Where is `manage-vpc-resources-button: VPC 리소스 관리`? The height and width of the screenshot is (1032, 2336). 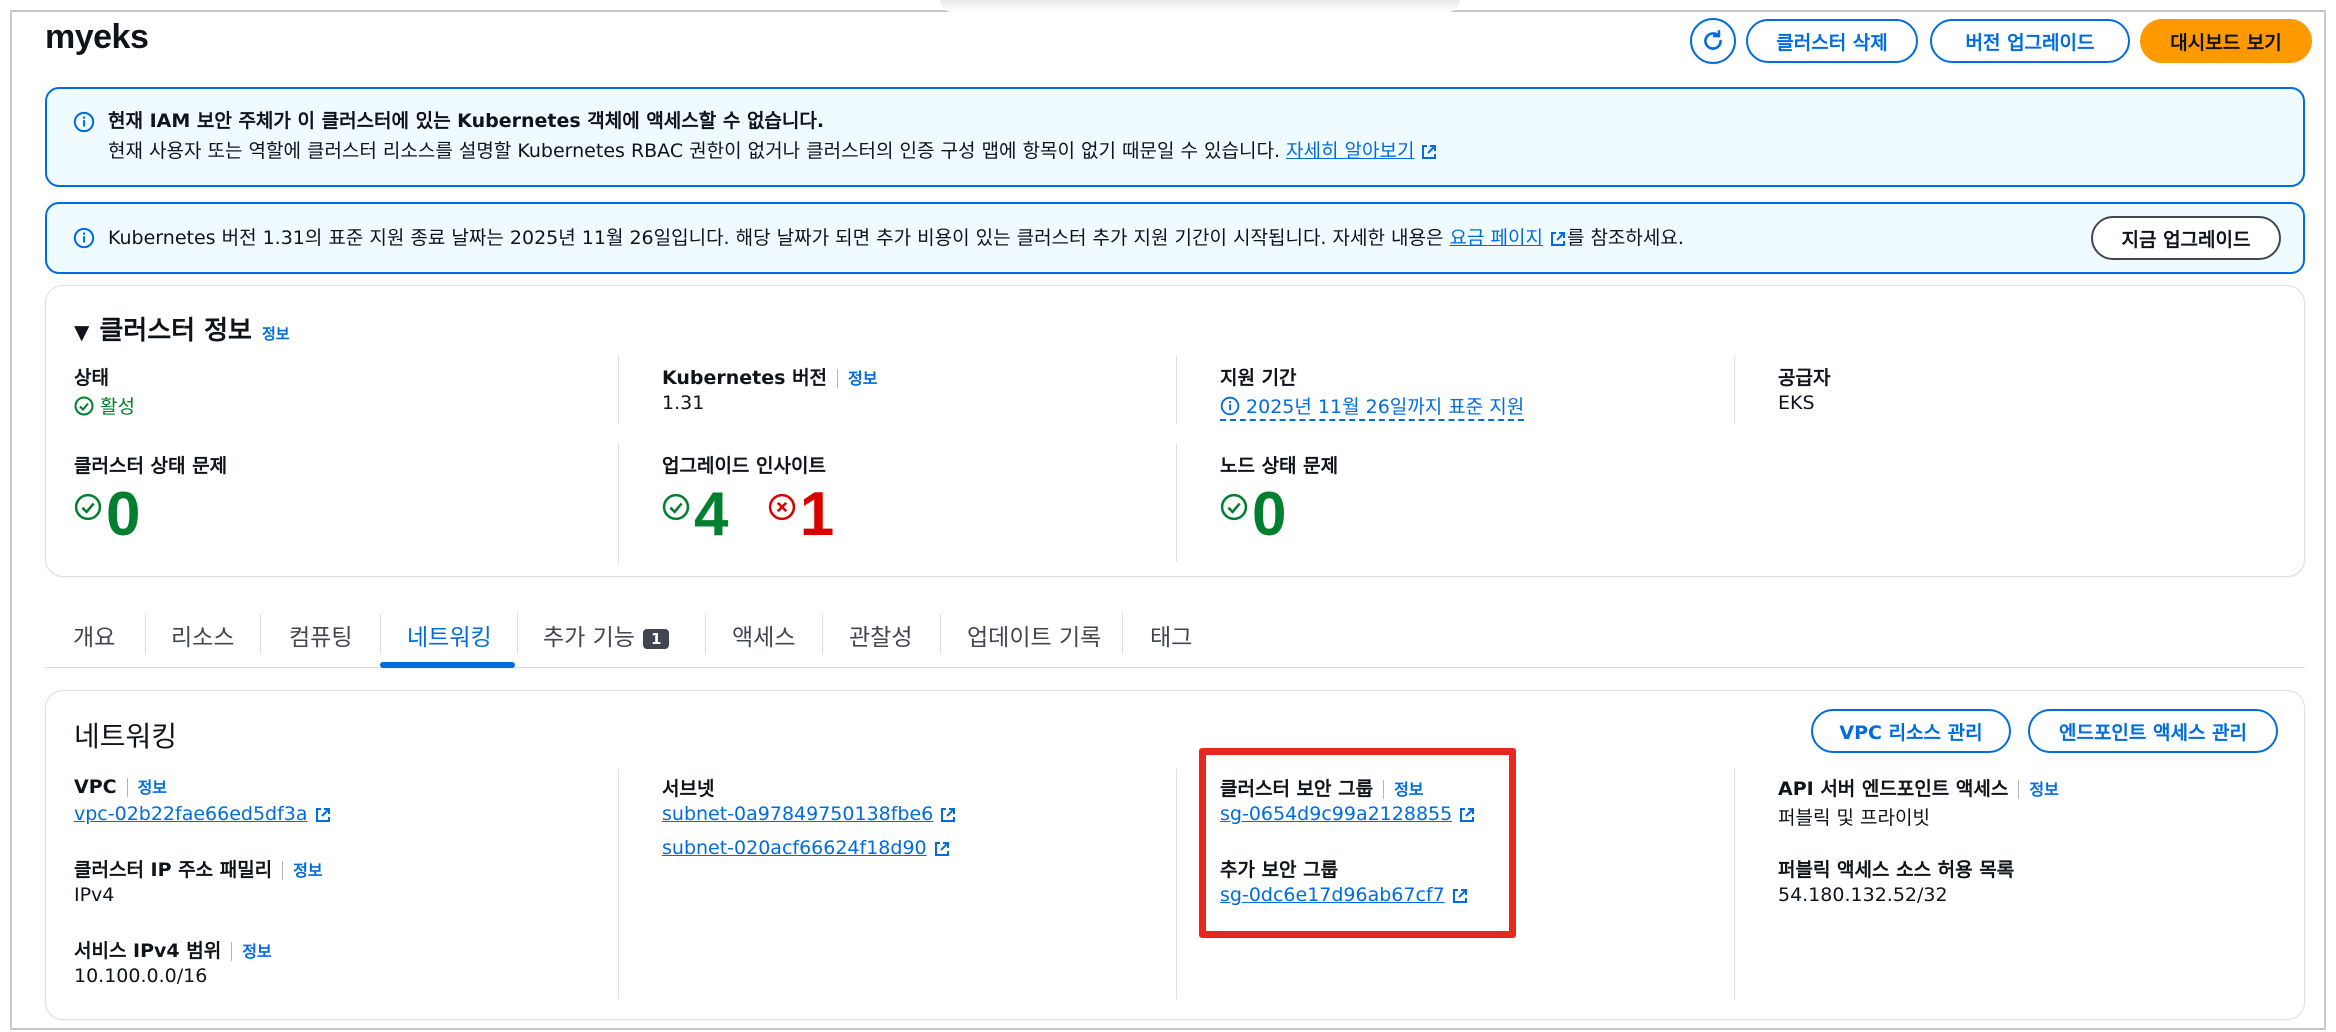
manage-vpc-resources-button: VPC 리소스 관리 is located at coordinates (1911, 731).